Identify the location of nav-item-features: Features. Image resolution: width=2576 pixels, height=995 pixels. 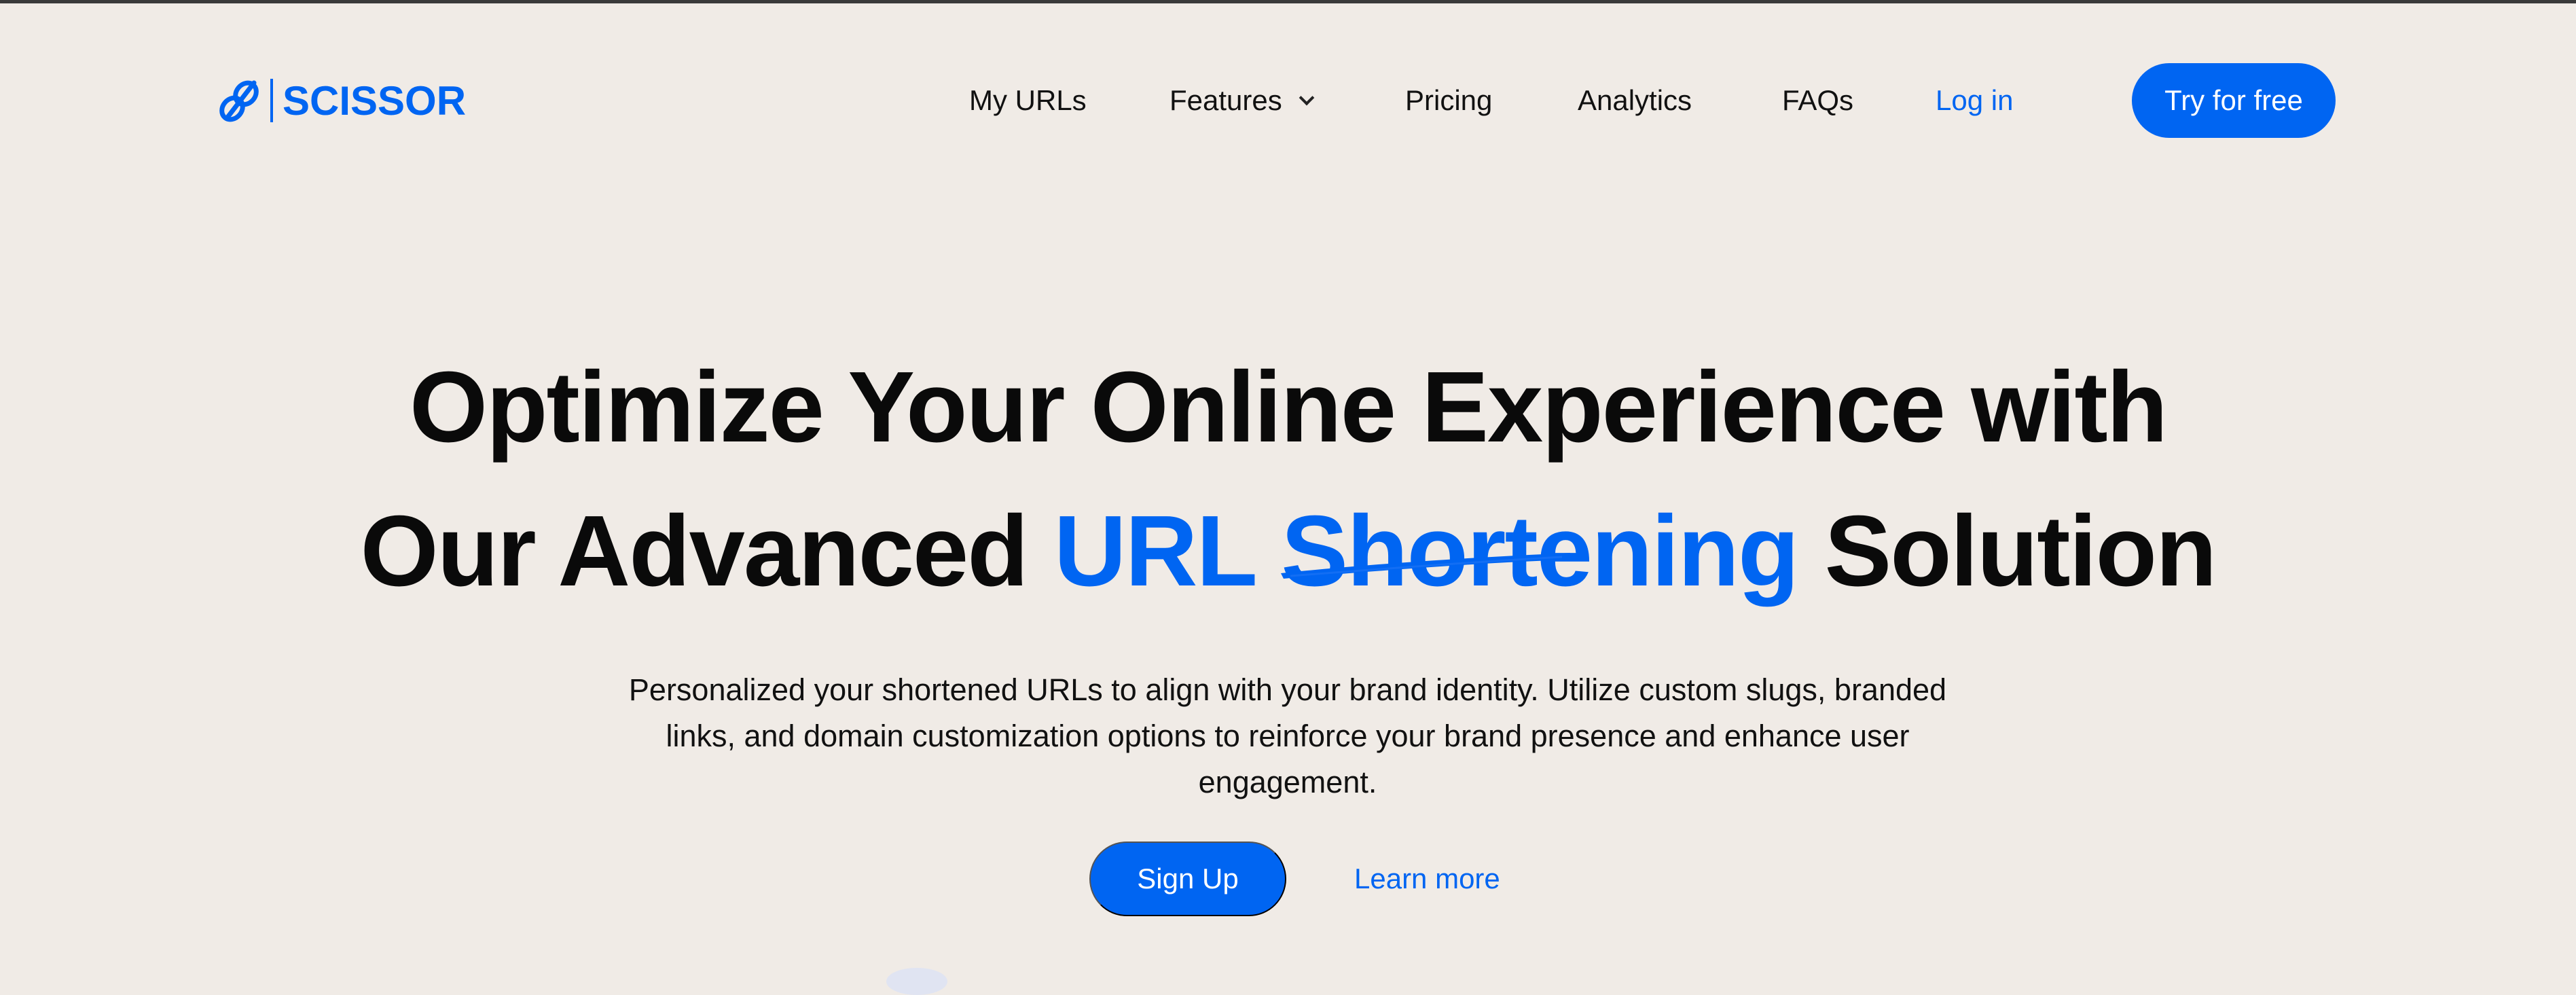
(1242, 100).